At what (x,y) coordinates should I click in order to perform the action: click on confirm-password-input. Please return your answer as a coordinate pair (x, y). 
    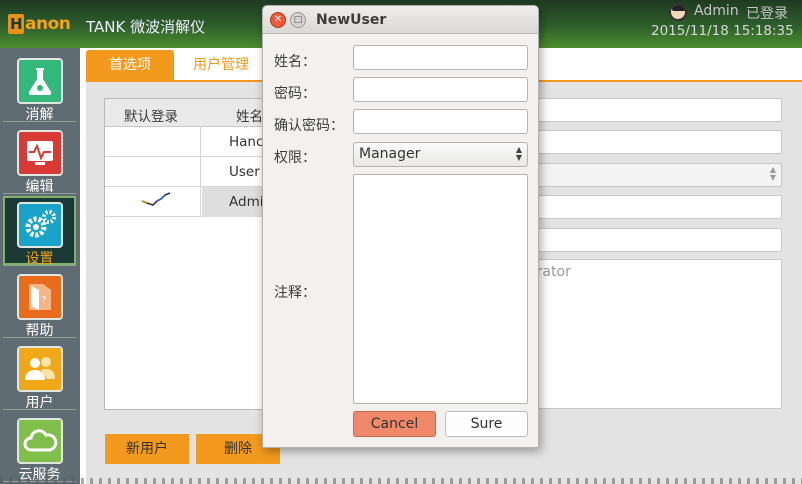
    Looking at the image, I should click on (440, 121).